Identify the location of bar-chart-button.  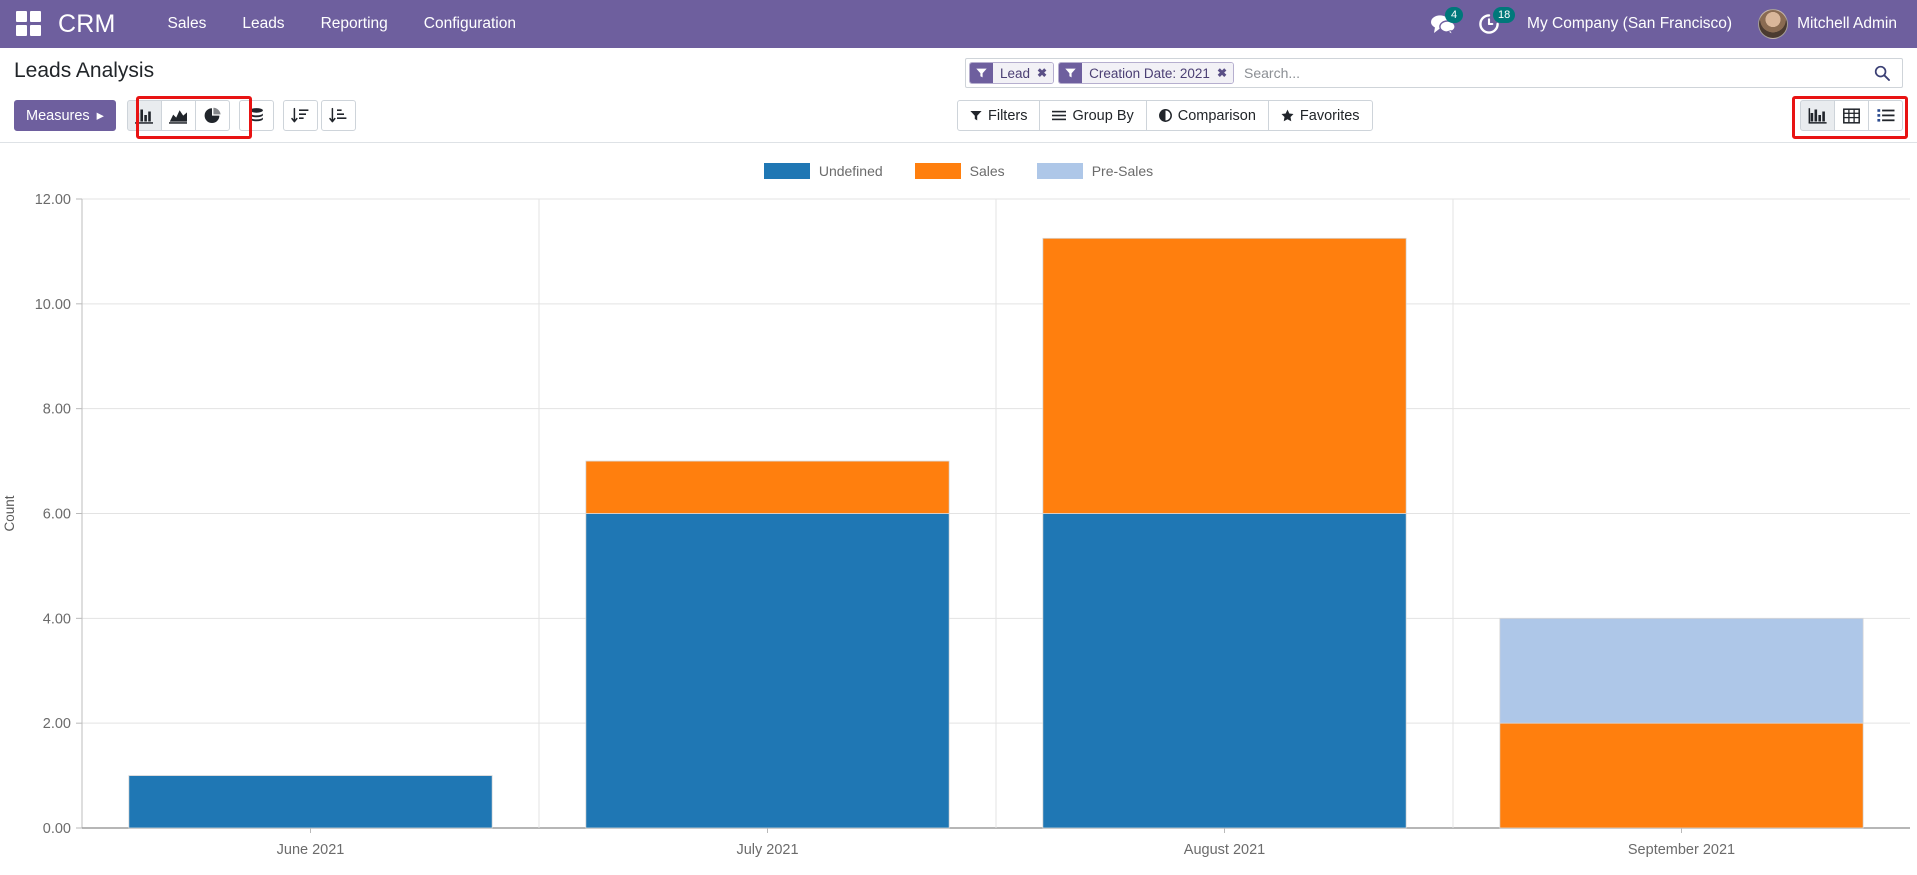
(144, 115).